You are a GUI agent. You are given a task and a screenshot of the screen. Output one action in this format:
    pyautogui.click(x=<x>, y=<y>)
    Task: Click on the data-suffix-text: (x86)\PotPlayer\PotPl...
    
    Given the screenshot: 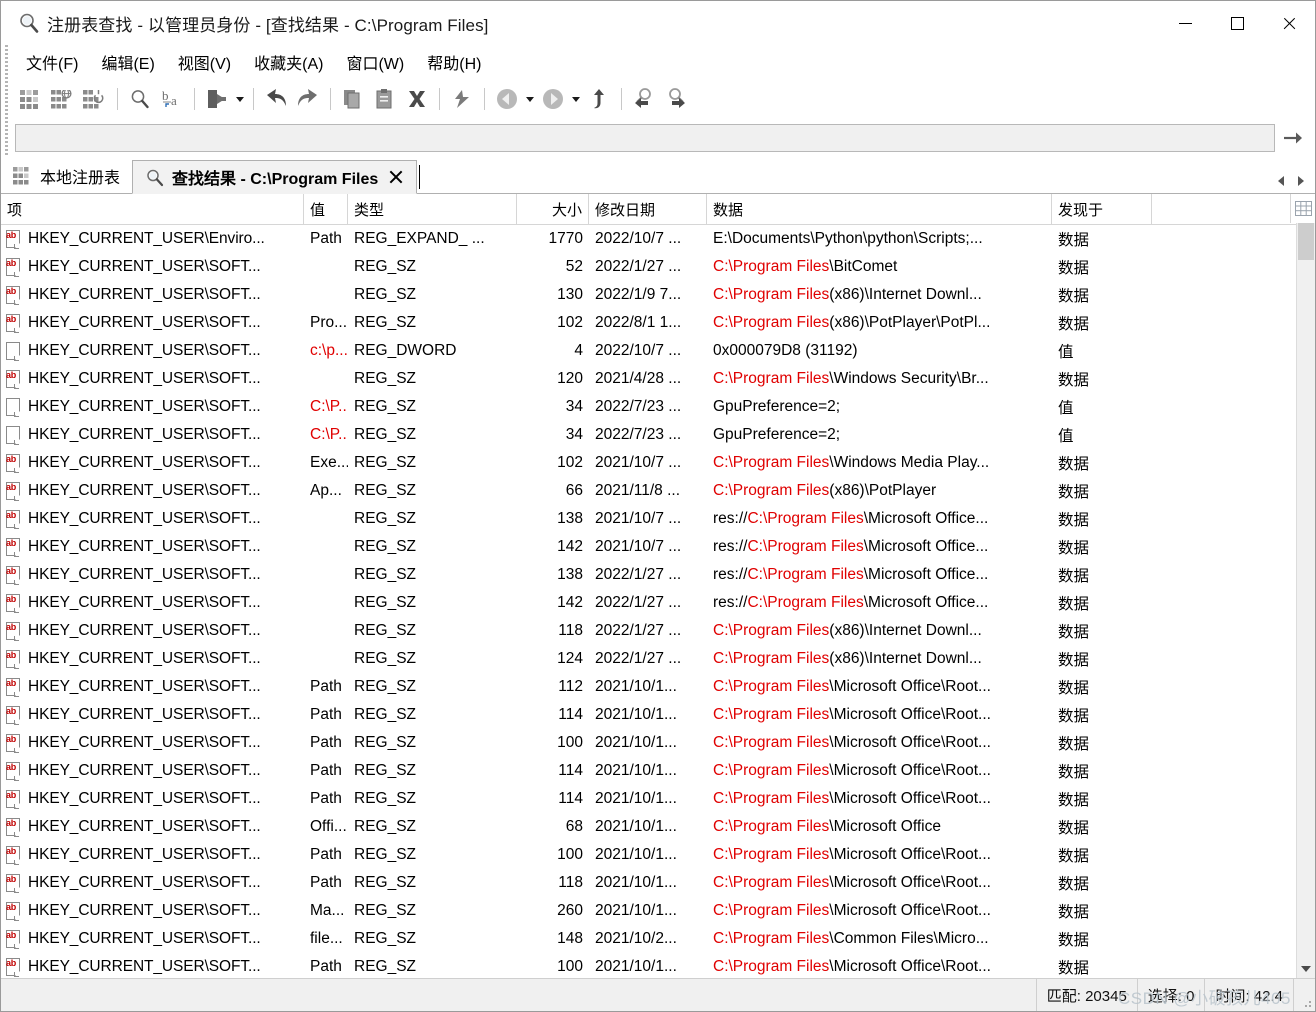 What is the action you would take?
    pyautogui.click(x=910, y=322)
    